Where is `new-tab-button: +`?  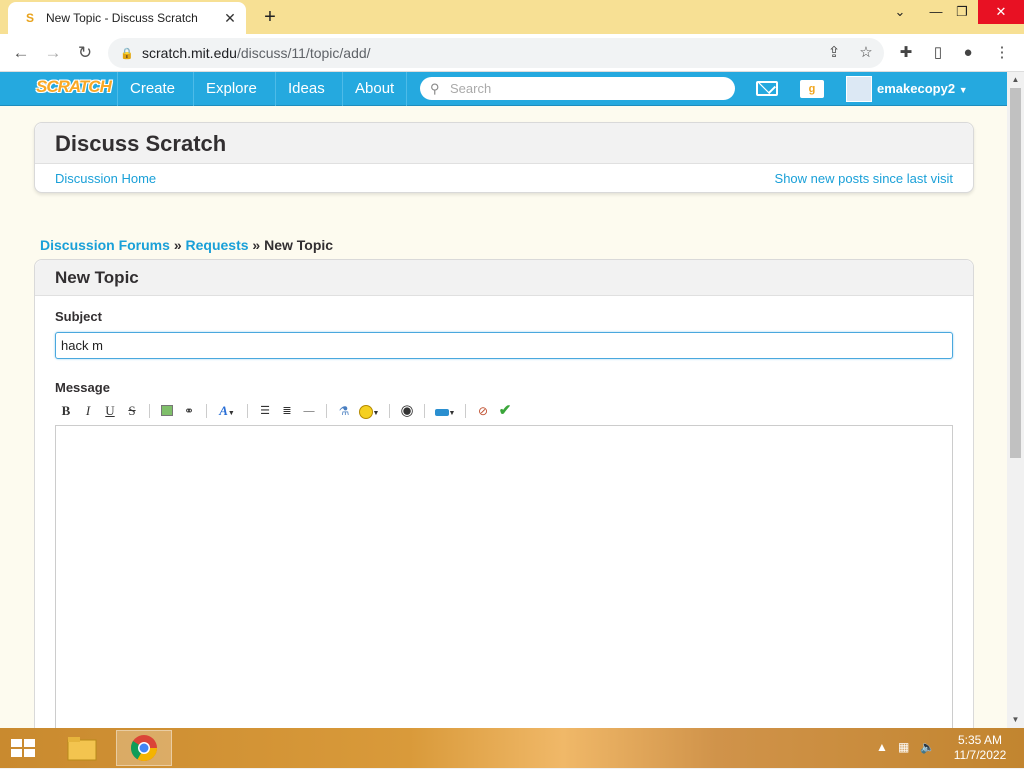
new-tab-button: + is located at coordinates (270, 17).